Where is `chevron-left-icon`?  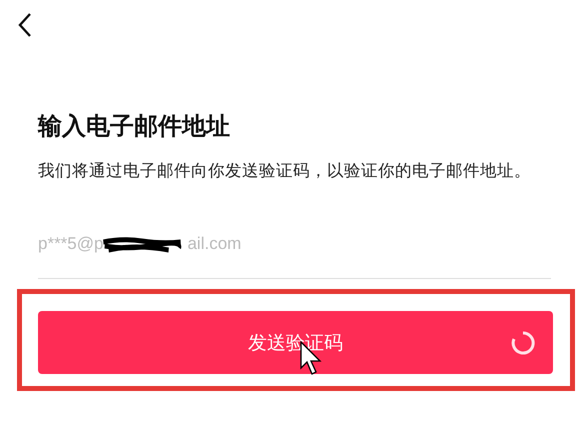 chevron-left-icon is located at coordinates (25, 25).